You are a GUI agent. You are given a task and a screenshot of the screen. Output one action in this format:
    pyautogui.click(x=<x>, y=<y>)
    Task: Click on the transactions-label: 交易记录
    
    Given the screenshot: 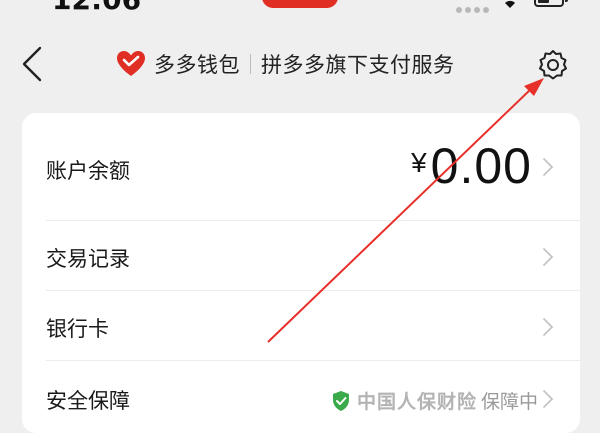 What is the action you would take?
    pyautogui.click(x=88, y=259)
    